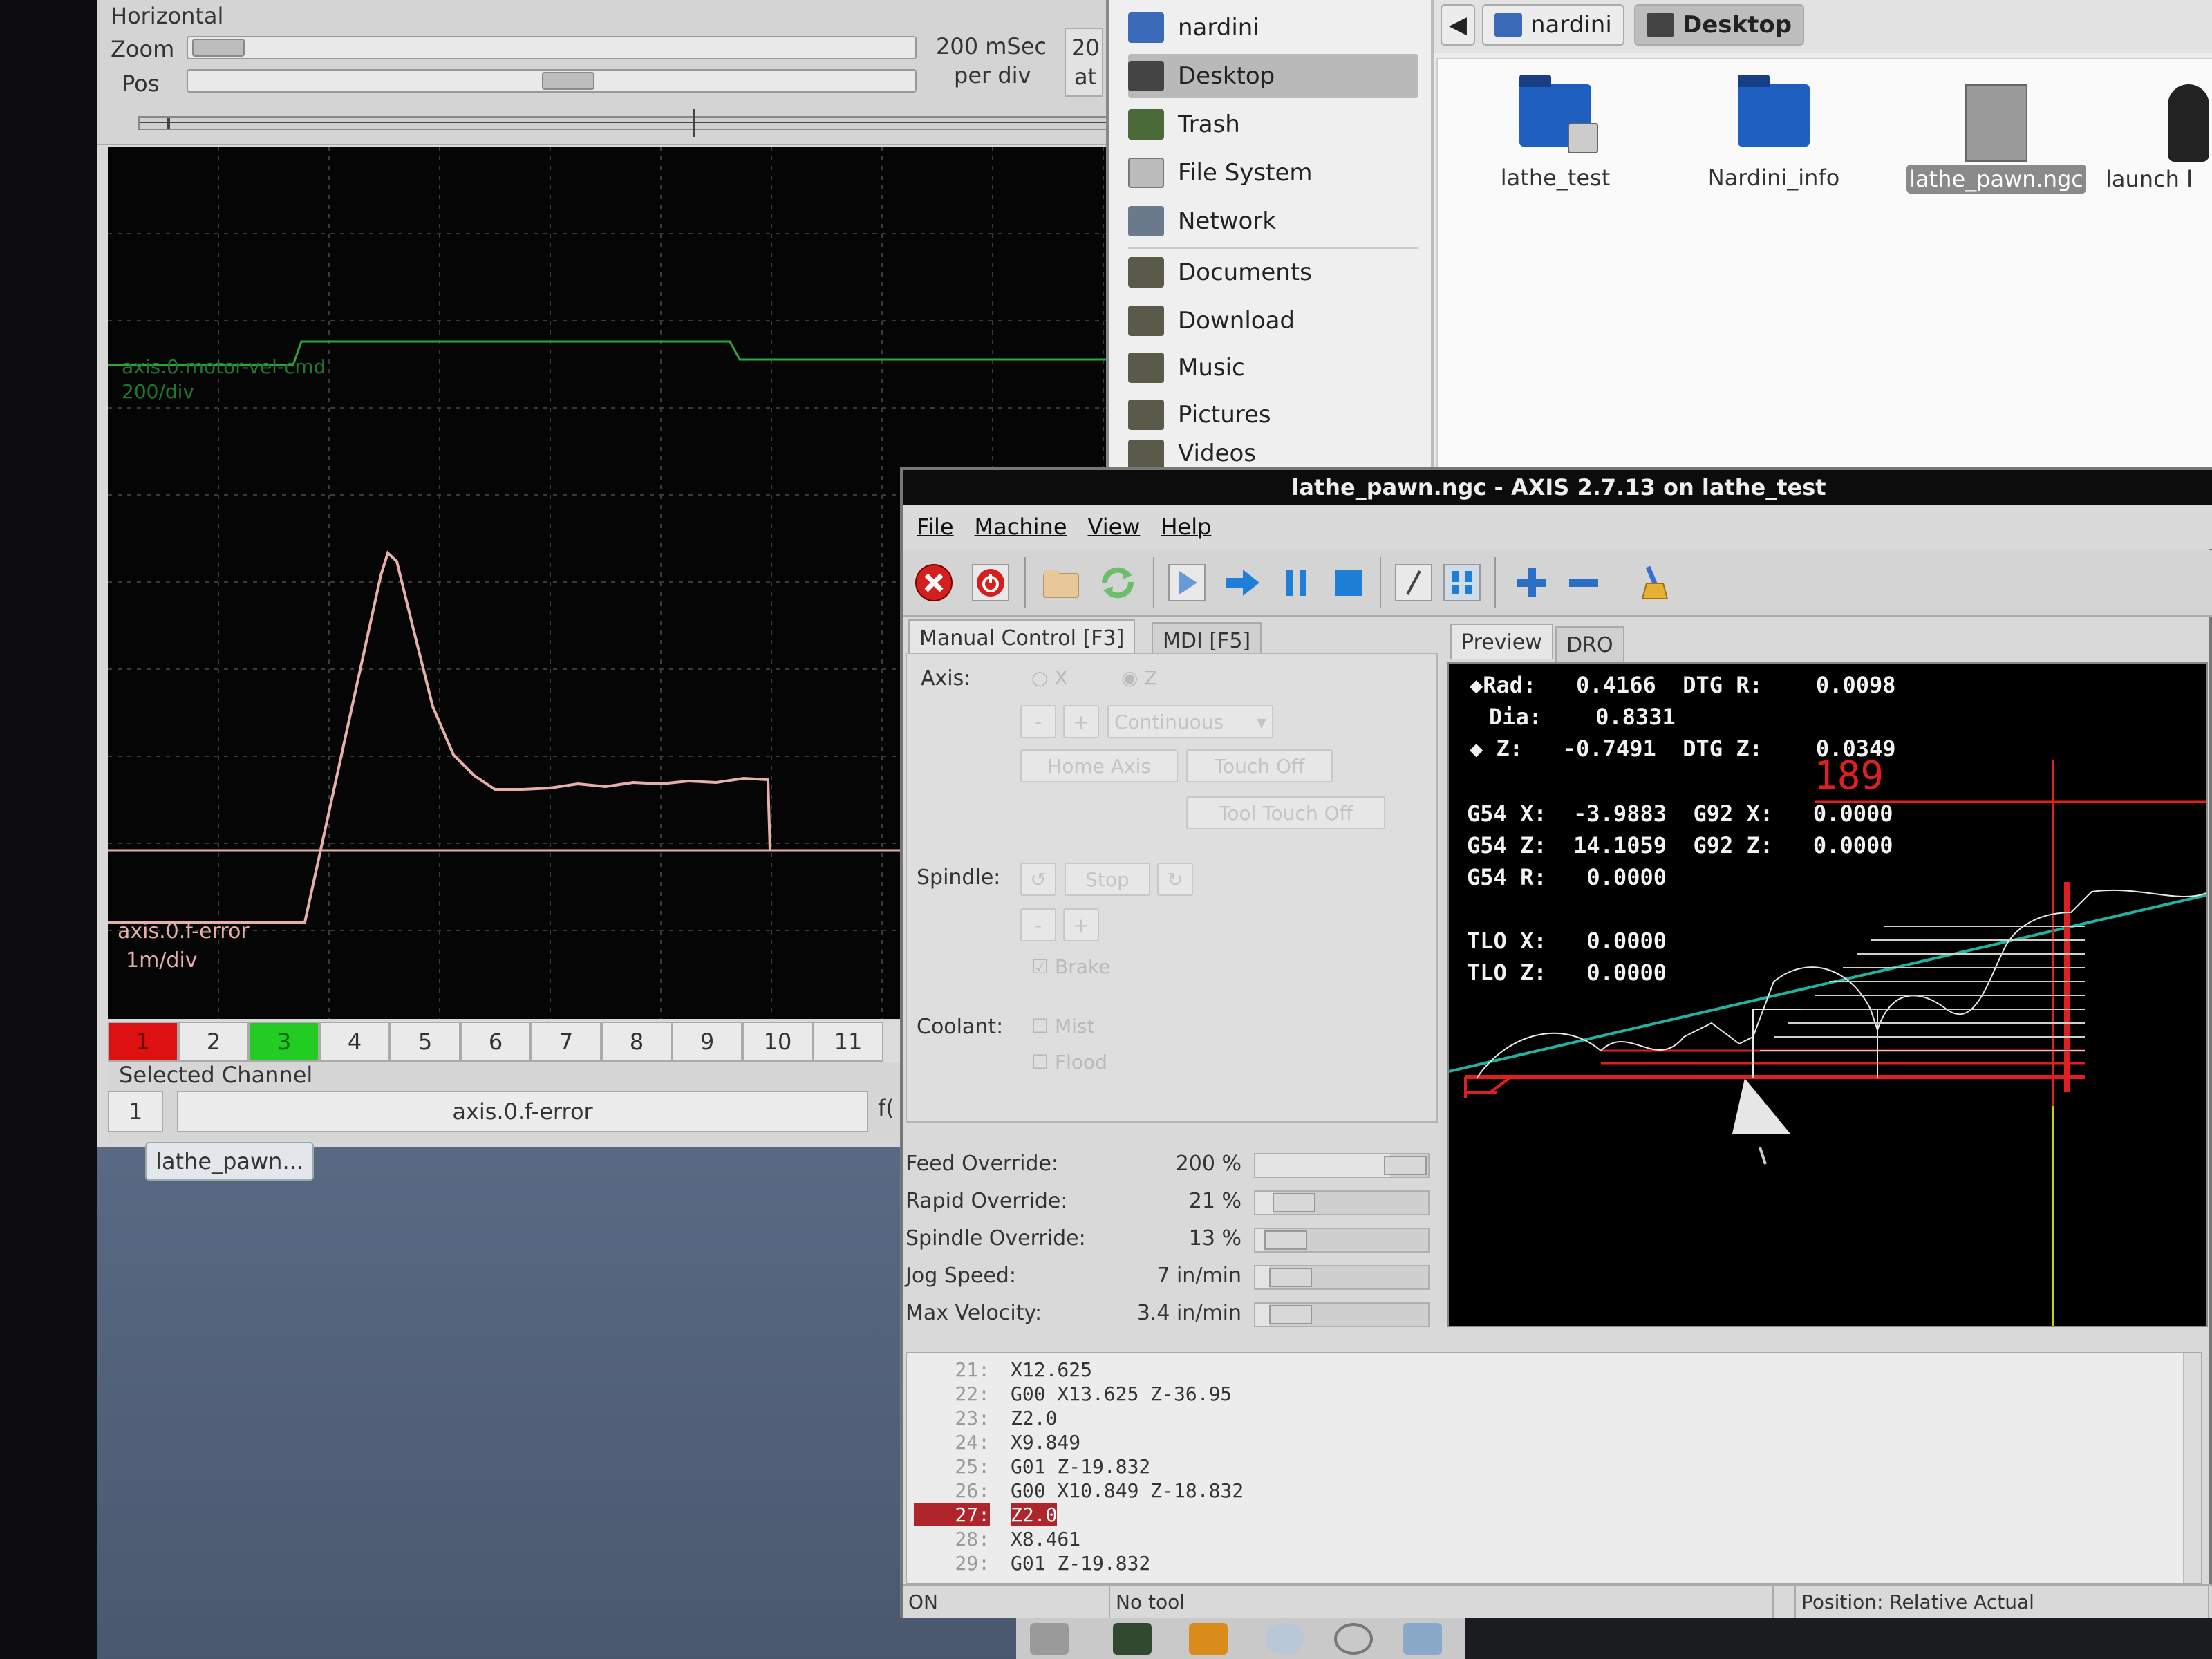 The image size is (2212, 1659). Describe the element at coordinates (997, 1442) in the screenshot. I see `gcode-line: 24: X9.849` at that location.